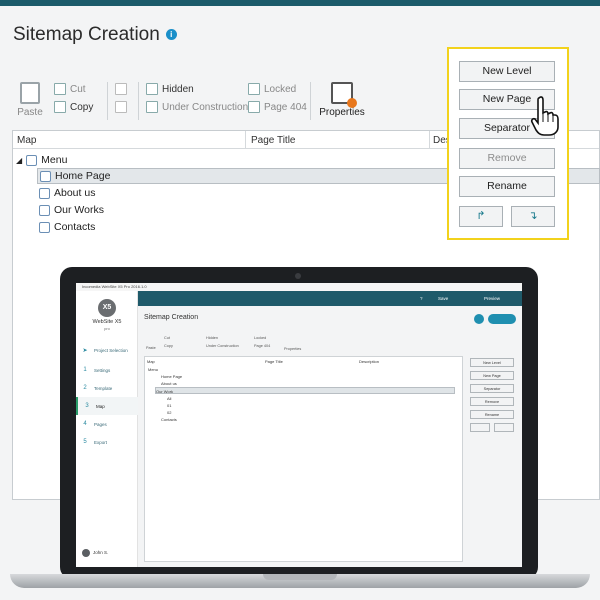 The image size is (600, 600). Describe the element at coordinates (443, 298) in the screenshot. I see `save-button: Save` at that location.